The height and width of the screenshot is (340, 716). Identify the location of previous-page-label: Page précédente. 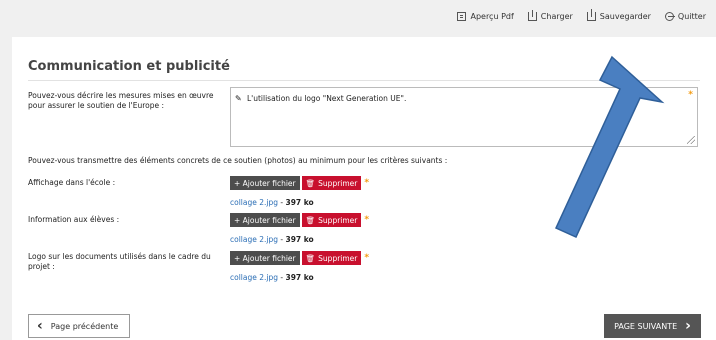
(84, 326).